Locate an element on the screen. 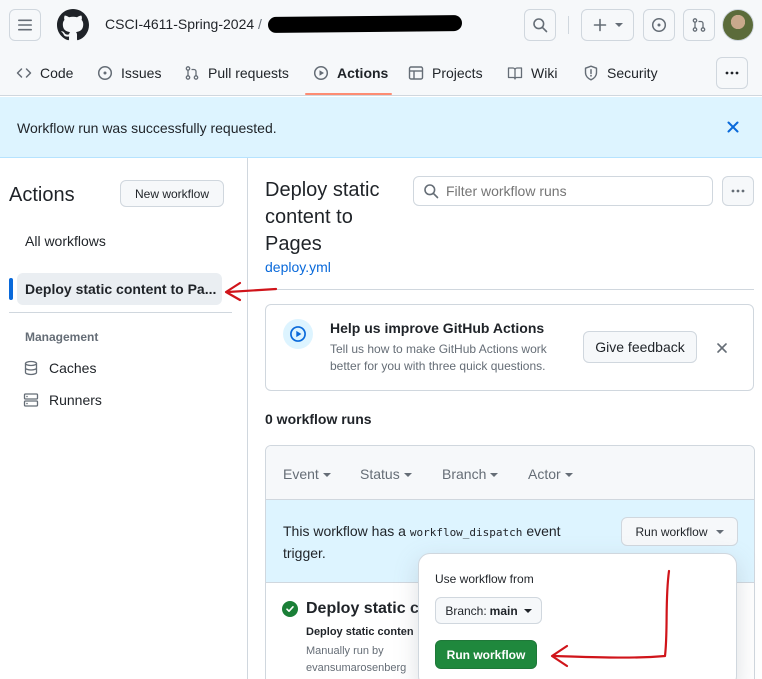  sidebar-title: Actions is located at coordinates (42, 195).